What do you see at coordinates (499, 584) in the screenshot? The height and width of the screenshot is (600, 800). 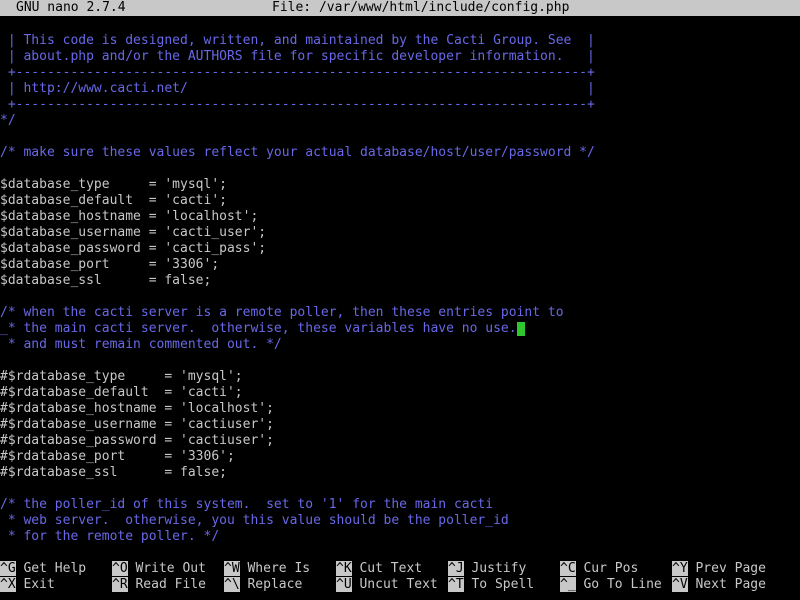 I see `shortcut-label: To Spell` at bounding box center [499, 584].